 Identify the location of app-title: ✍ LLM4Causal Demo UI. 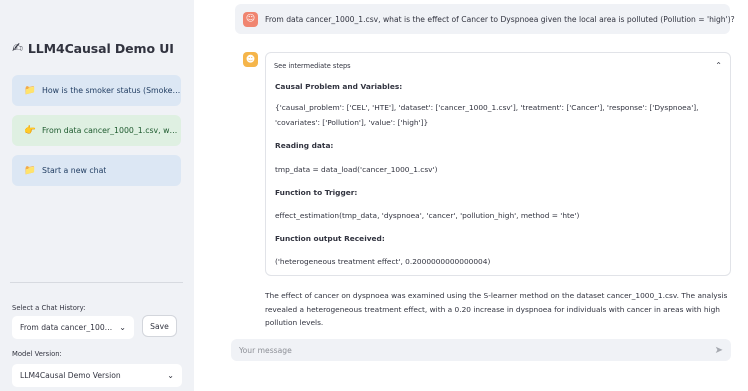
(93, 49).